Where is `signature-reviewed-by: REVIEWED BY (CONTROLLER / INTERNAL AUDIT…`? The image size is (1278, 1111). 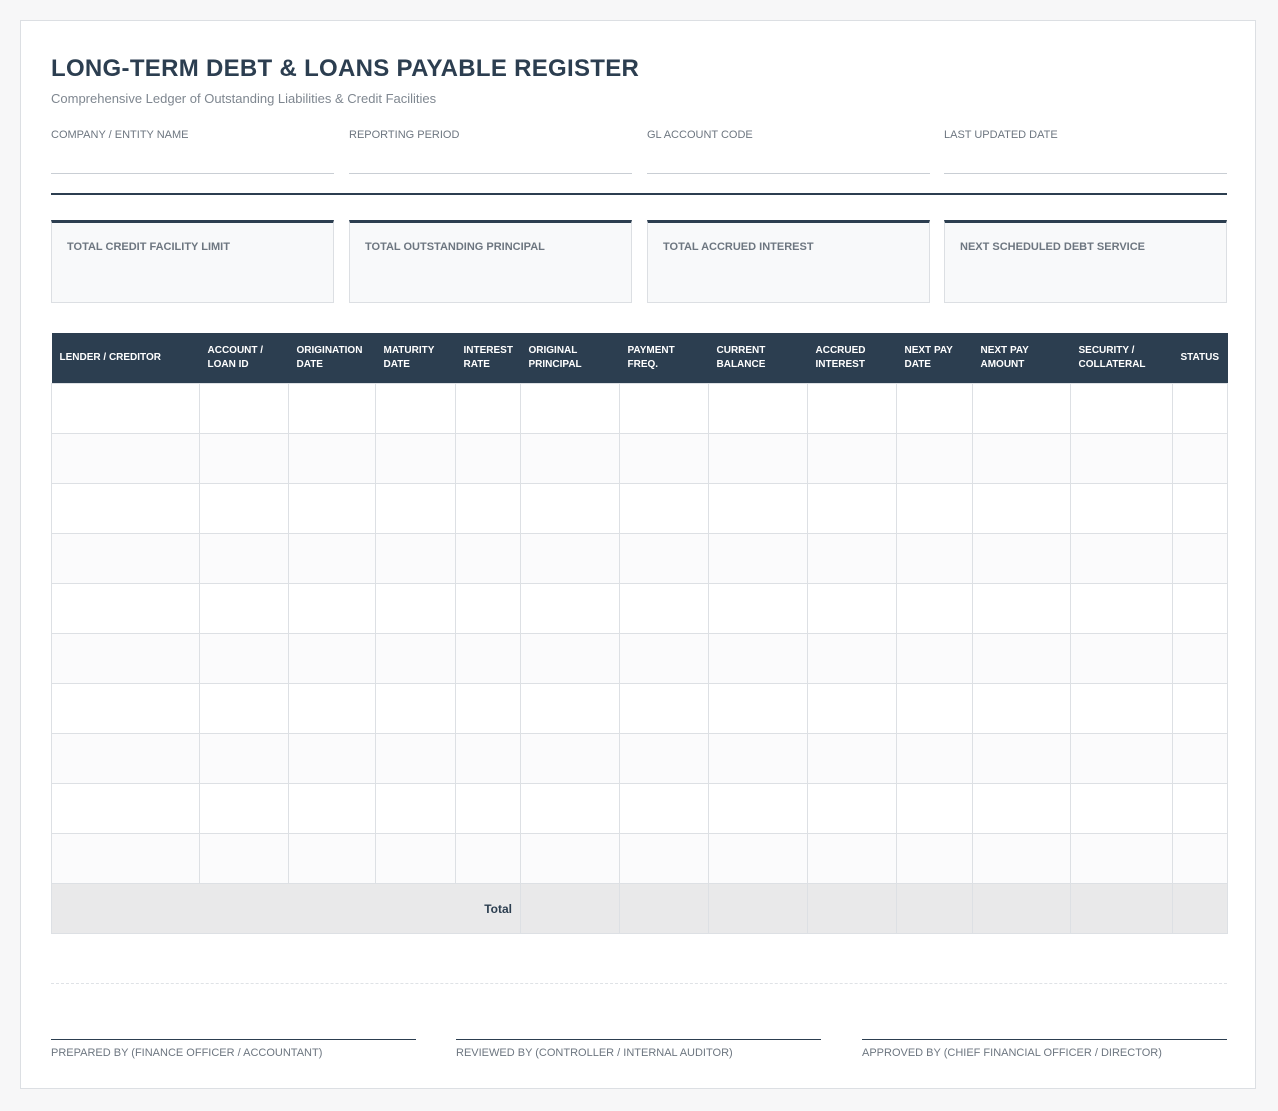 signature-reviewed-by: REVIEWED BY (CONTROLLER / INTERNAL AUDIT… is located at coordinates (638, 1054).